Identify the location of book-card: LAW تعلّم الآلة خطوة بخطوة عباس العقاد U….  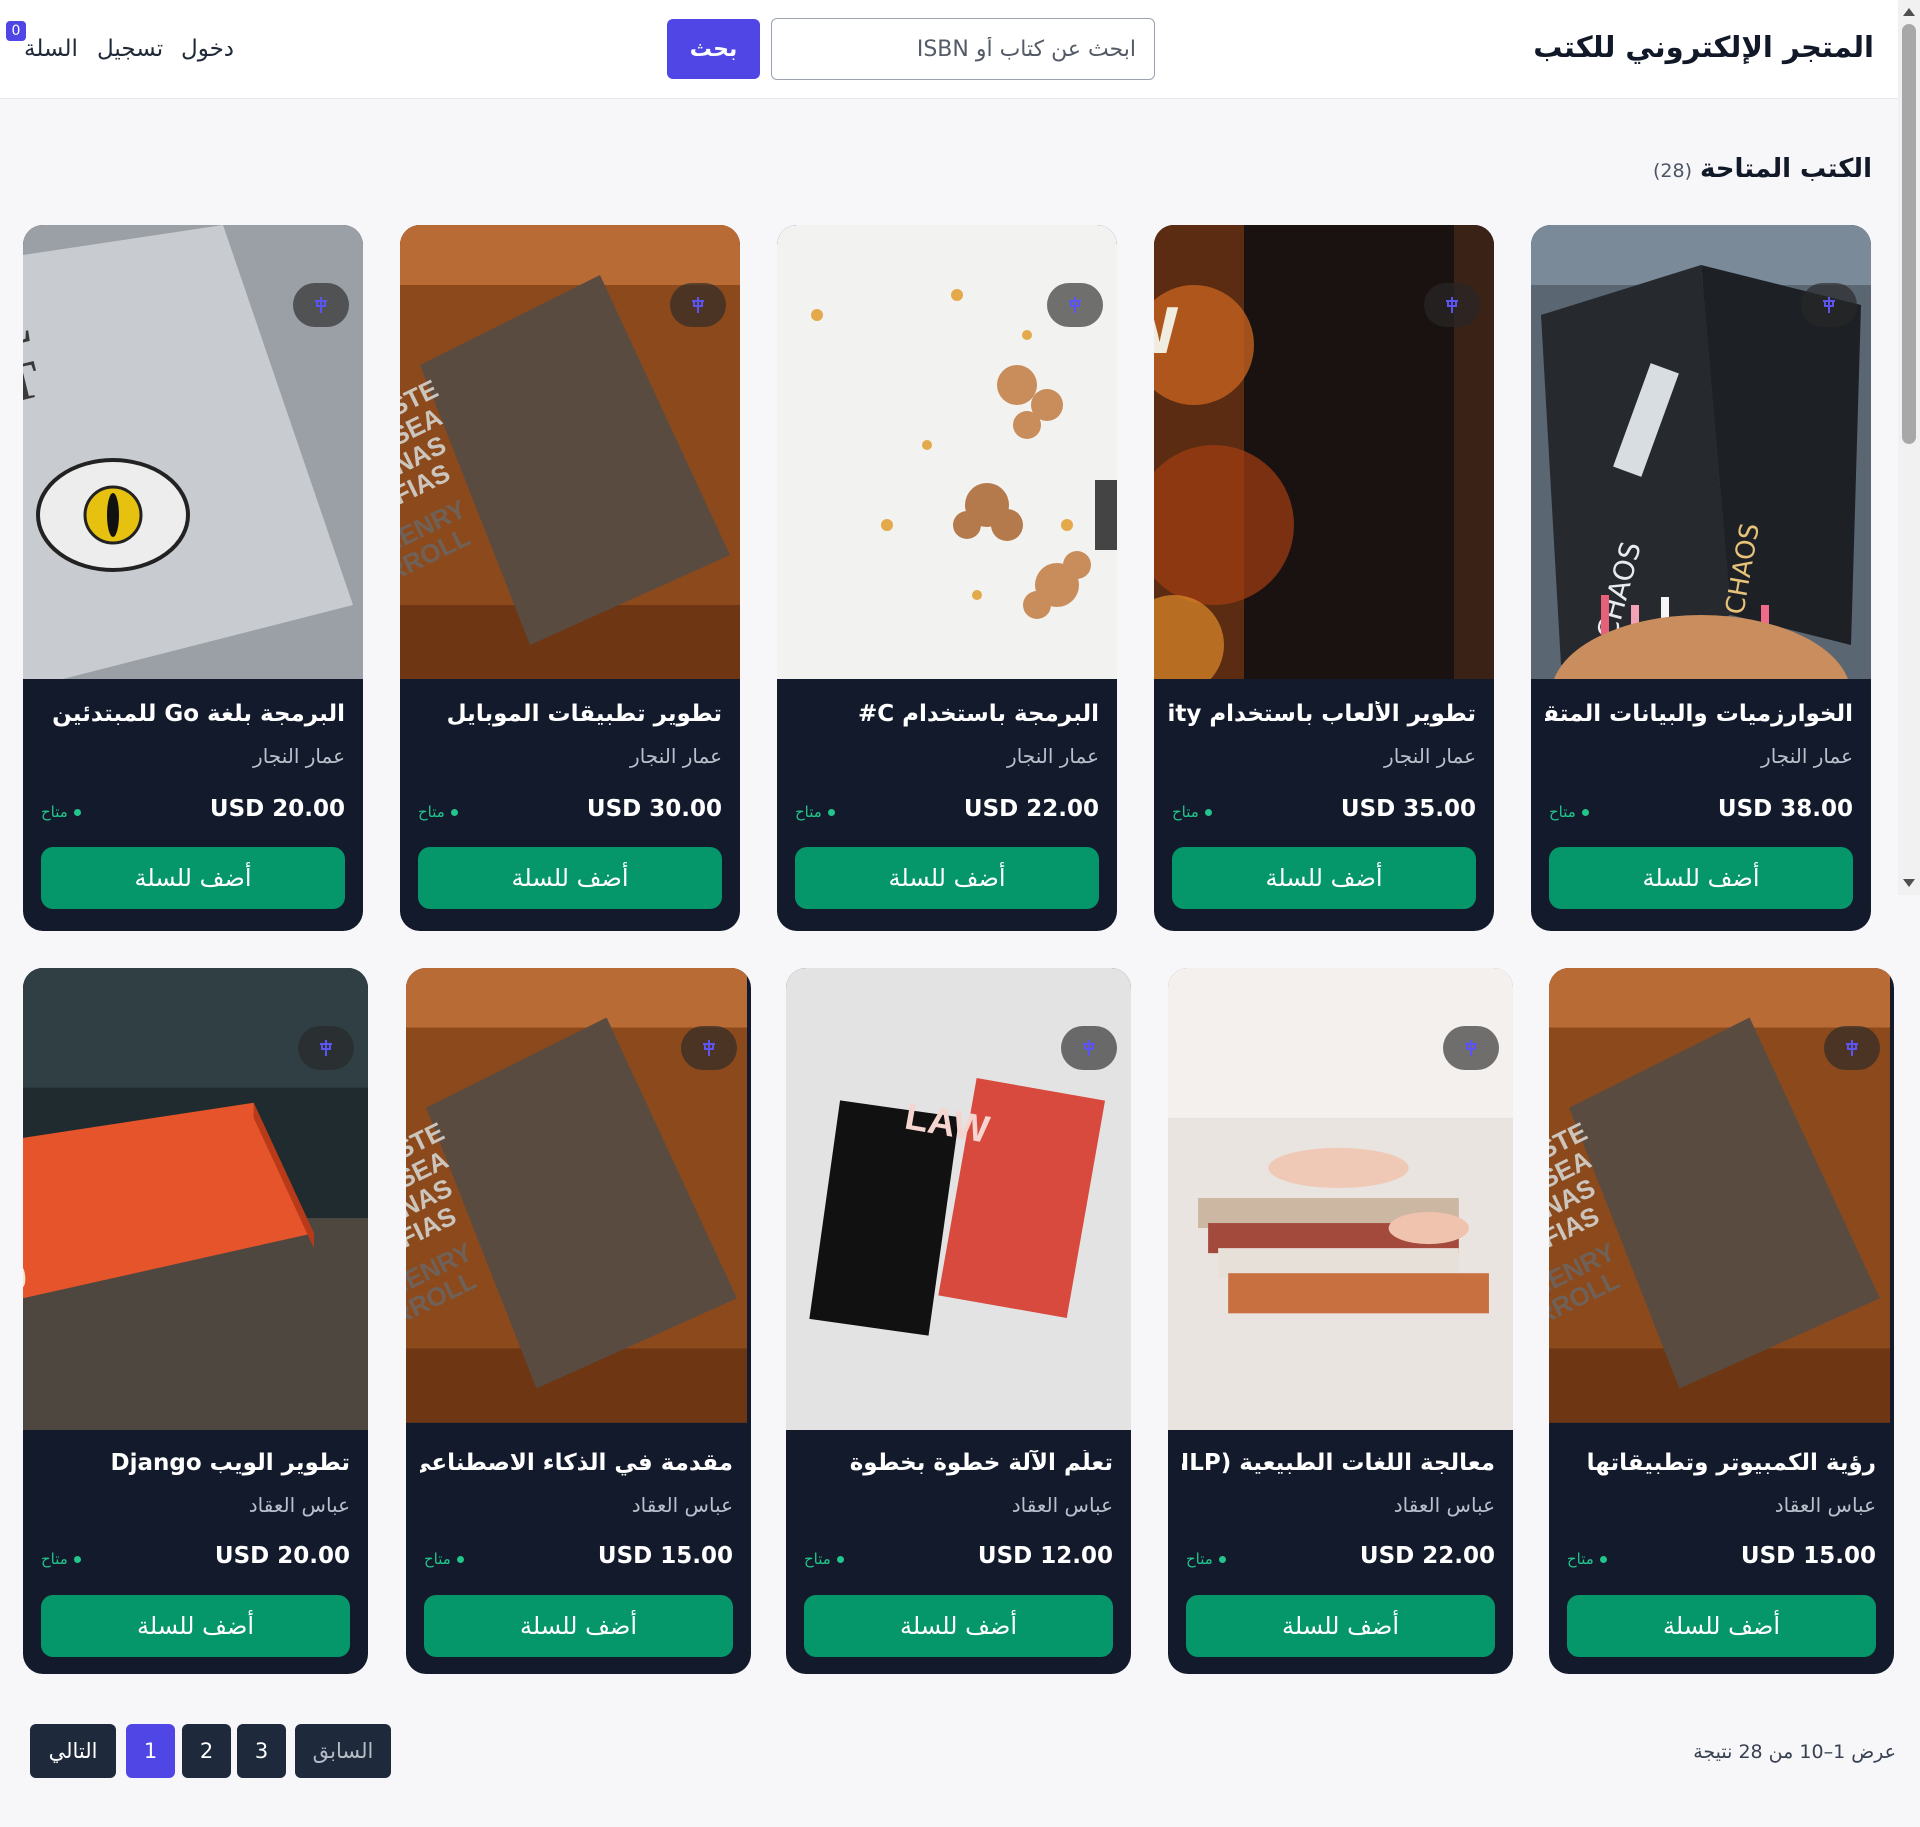
(958, 1321).